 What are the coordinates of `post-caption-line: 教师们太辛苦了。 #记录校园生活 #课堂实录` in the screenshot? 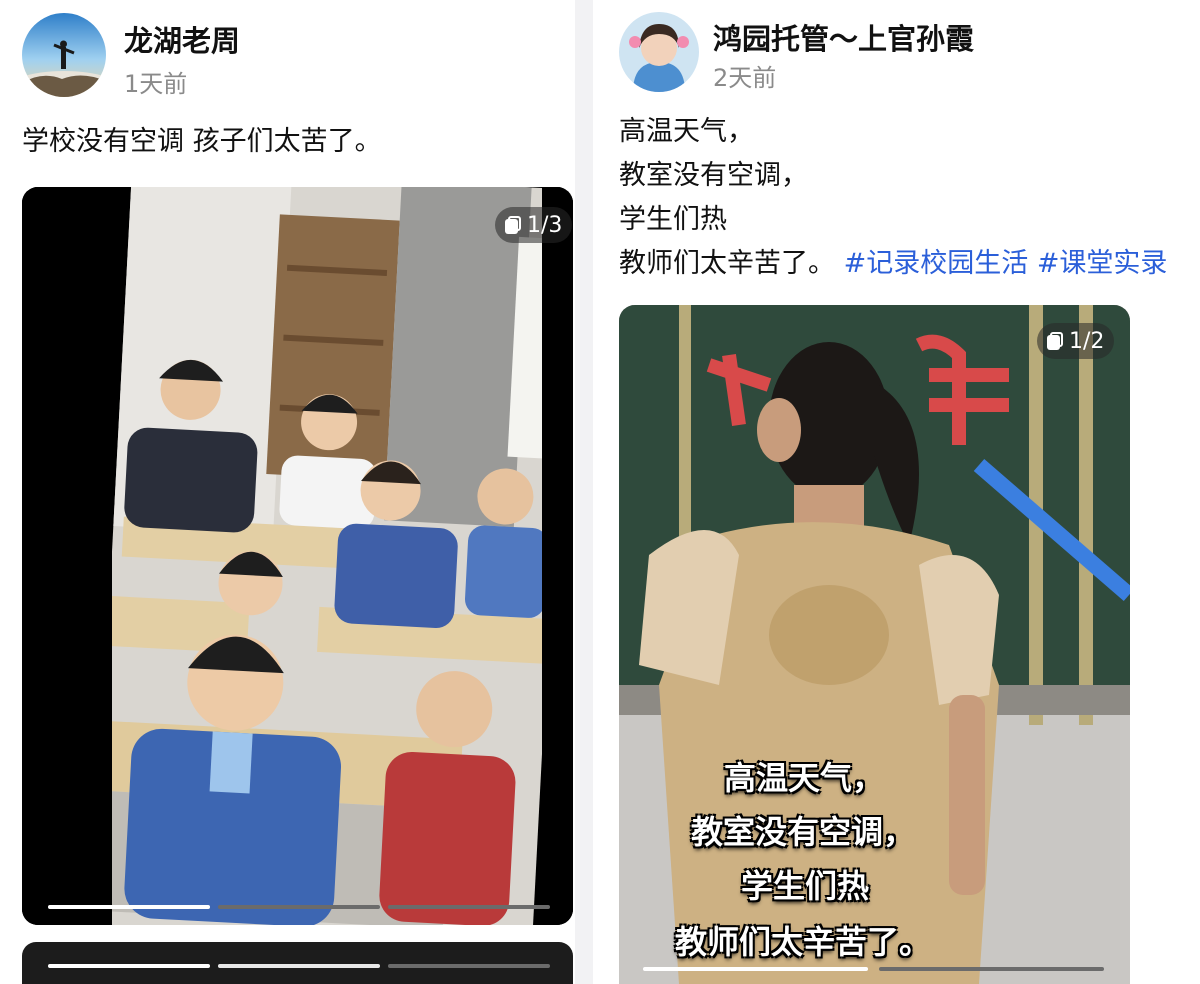 It's located at (893, 264).